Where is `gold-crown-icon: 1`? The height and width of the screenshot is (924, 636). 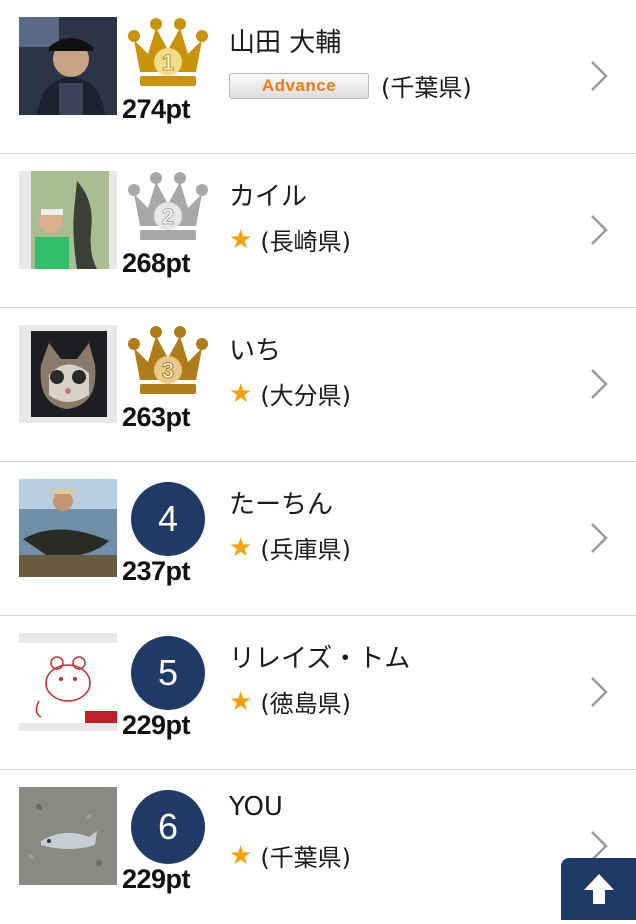 gold-crown-icon: 1 is located at coordinates (168, 52).